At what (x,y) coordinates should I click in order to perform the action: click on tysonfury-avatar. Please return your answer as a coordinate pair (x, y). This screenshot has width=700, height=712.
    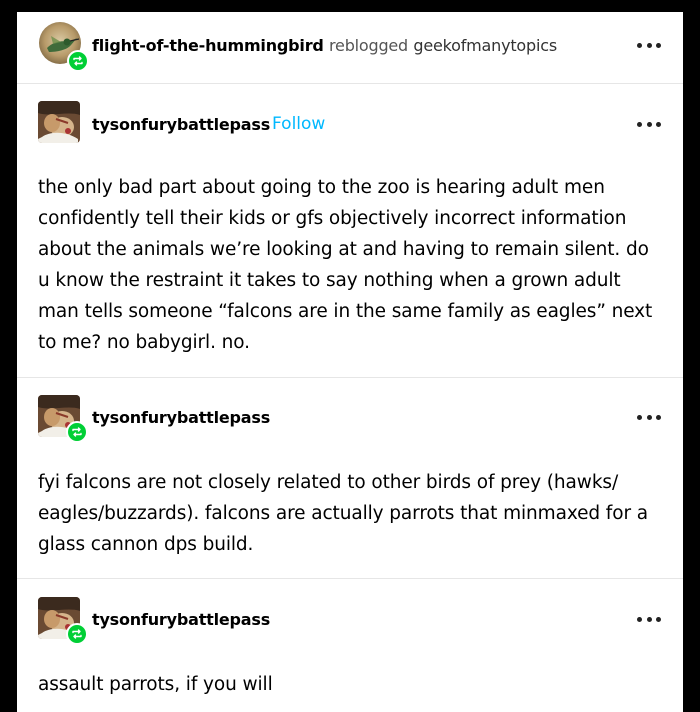
    Looking at the image, I should click on (59, 122).